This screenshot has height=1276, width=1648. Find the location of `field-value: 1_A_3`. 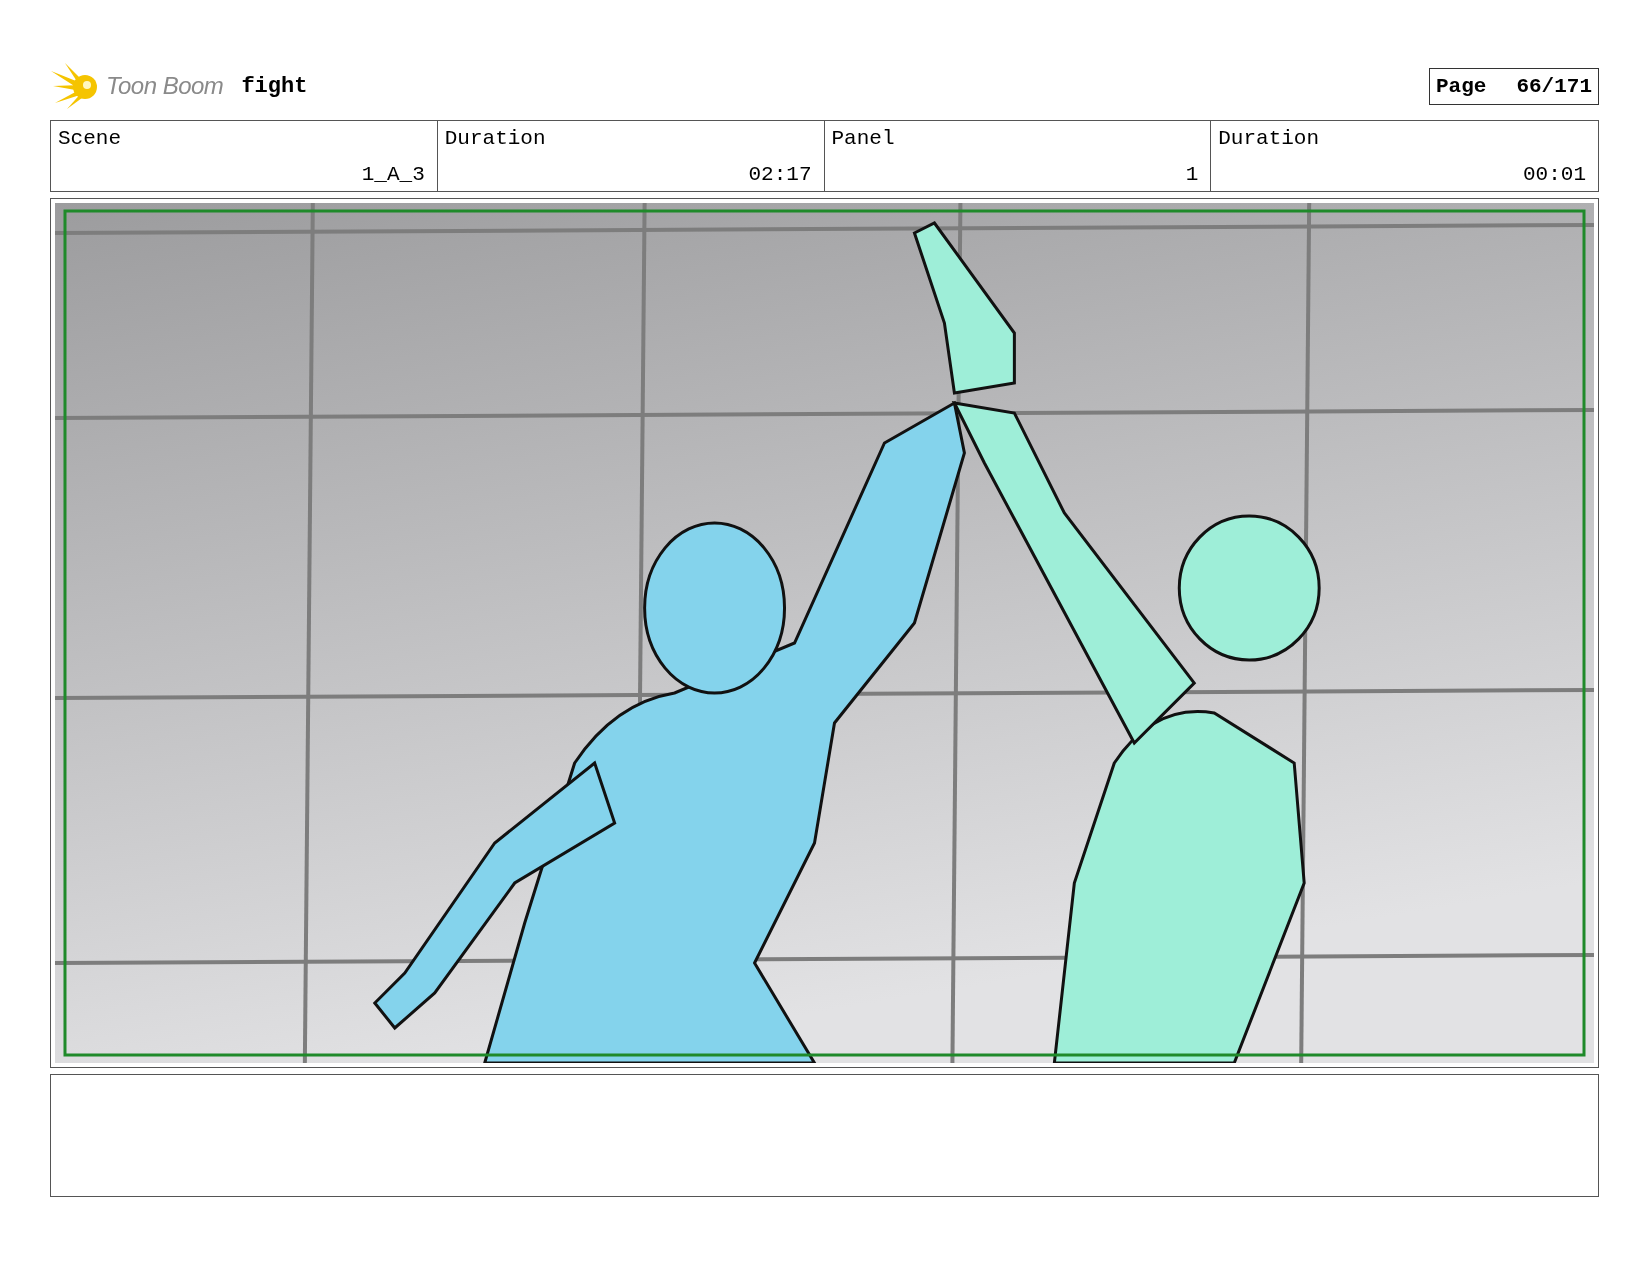

field-value: 1_A_3 is located at coordinates (392, 174).